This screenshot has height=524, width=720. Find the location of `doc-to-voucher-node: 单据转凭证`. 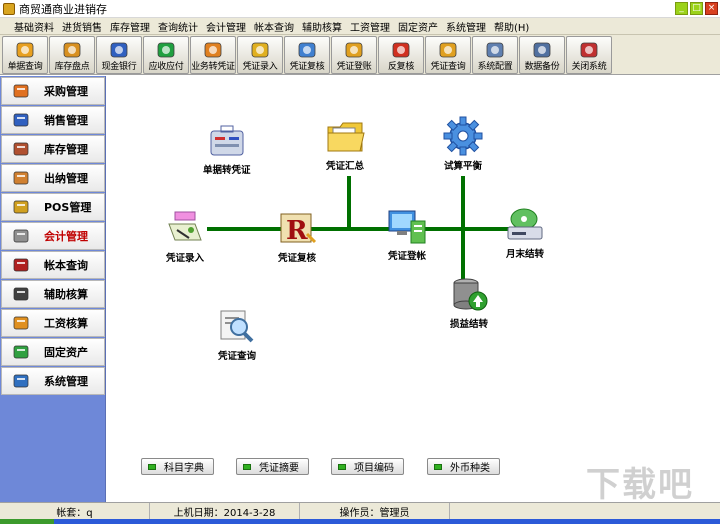

doc-to-voucher-node: 单据转凭证 is located at coordinates (227, 148).